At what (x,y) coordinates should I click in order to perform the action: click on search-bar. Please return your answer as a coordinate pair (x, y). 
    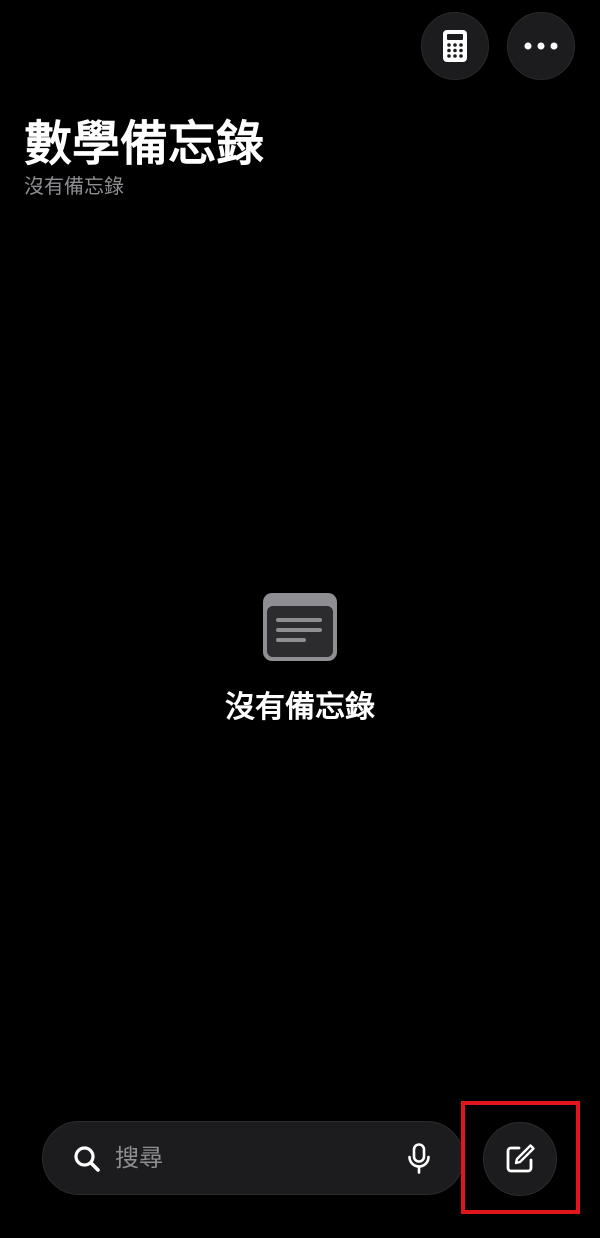
    Looking at the image, I should click on (253, 1158).